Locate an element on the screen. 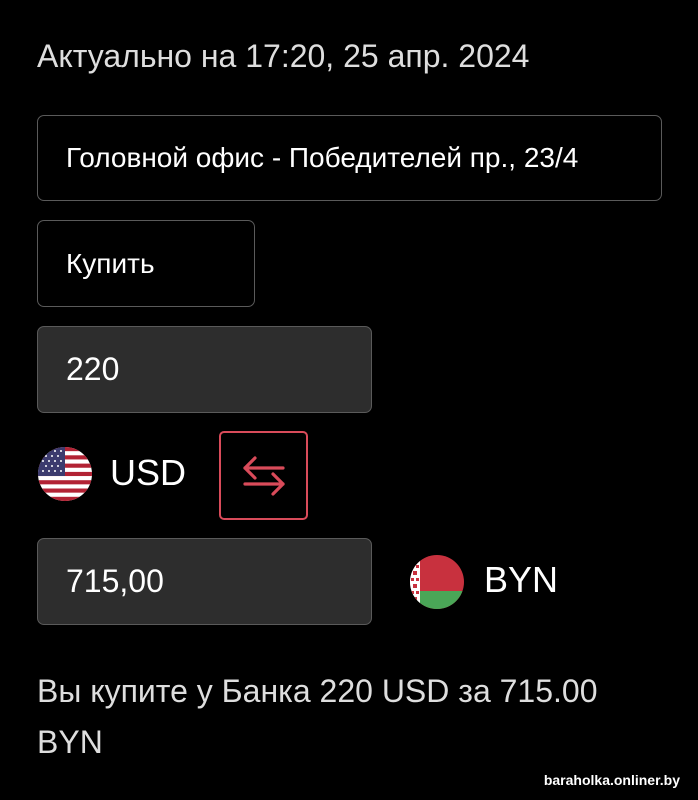  swap-arrows-icon is located at coordinates (263, 475).